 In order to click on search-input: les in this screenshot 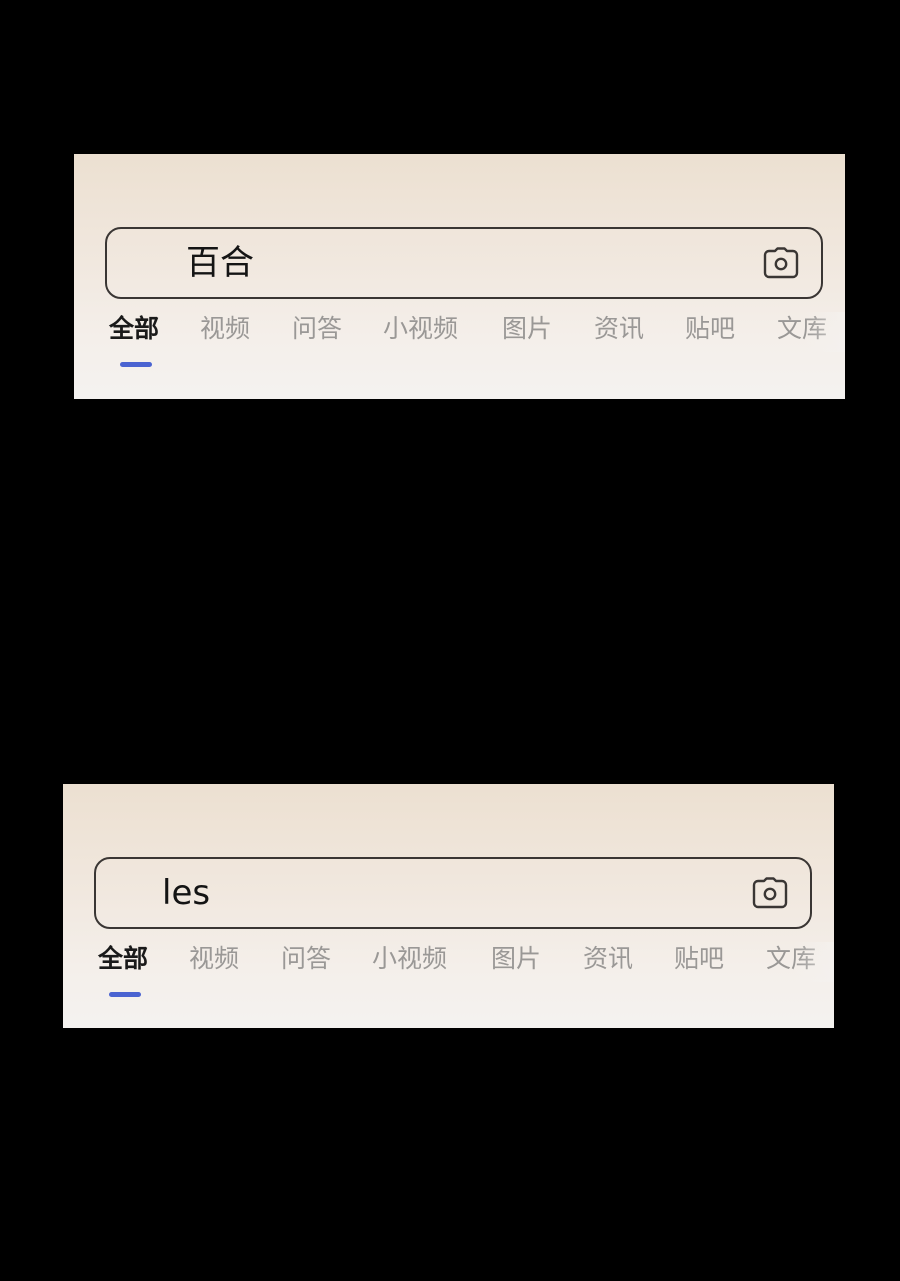, I will do `click(453, 893)`.